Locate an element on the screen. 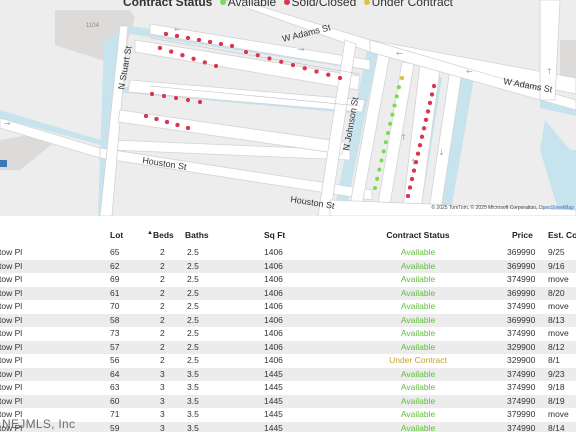  table-row: tow Pl 65 2 2.5 1406 Available 369990 9/25 is located at coordinates (288, 252).